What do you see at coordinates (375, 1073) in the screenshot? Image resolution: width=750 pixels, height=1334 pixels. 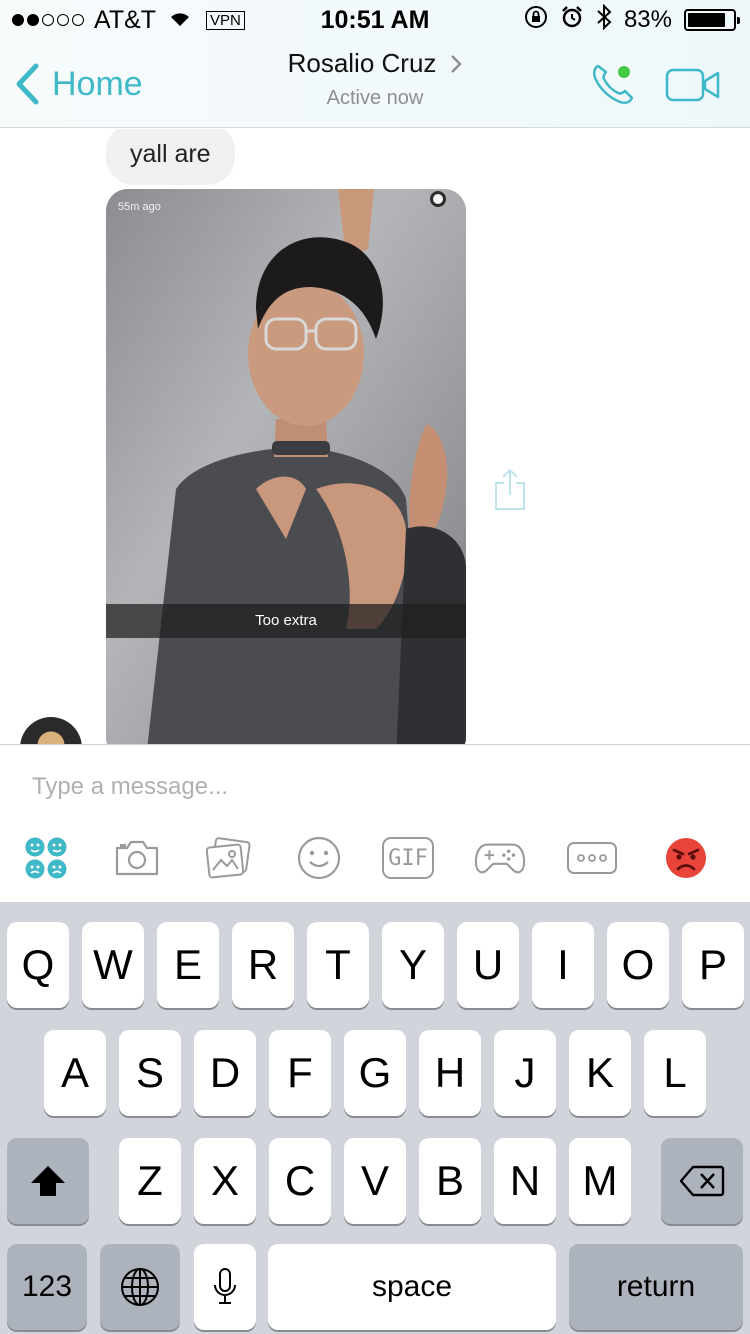 I see `key-g: G` at bounding box center [375, 1073].